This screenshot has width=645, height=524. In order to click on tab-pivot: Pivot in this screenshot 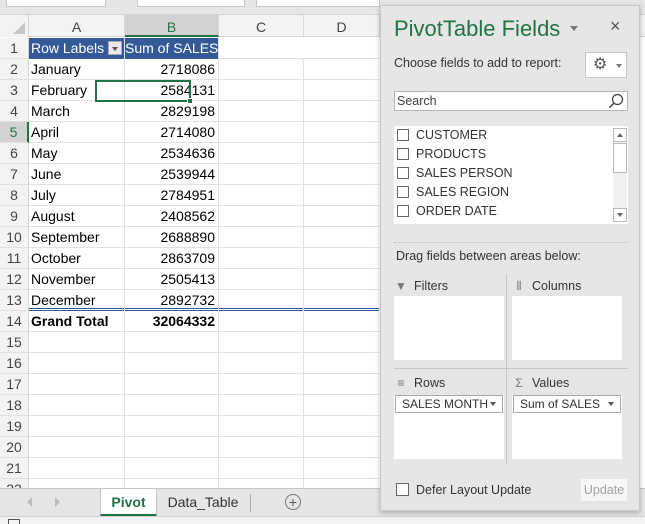, I will do `click(128, 502)`.